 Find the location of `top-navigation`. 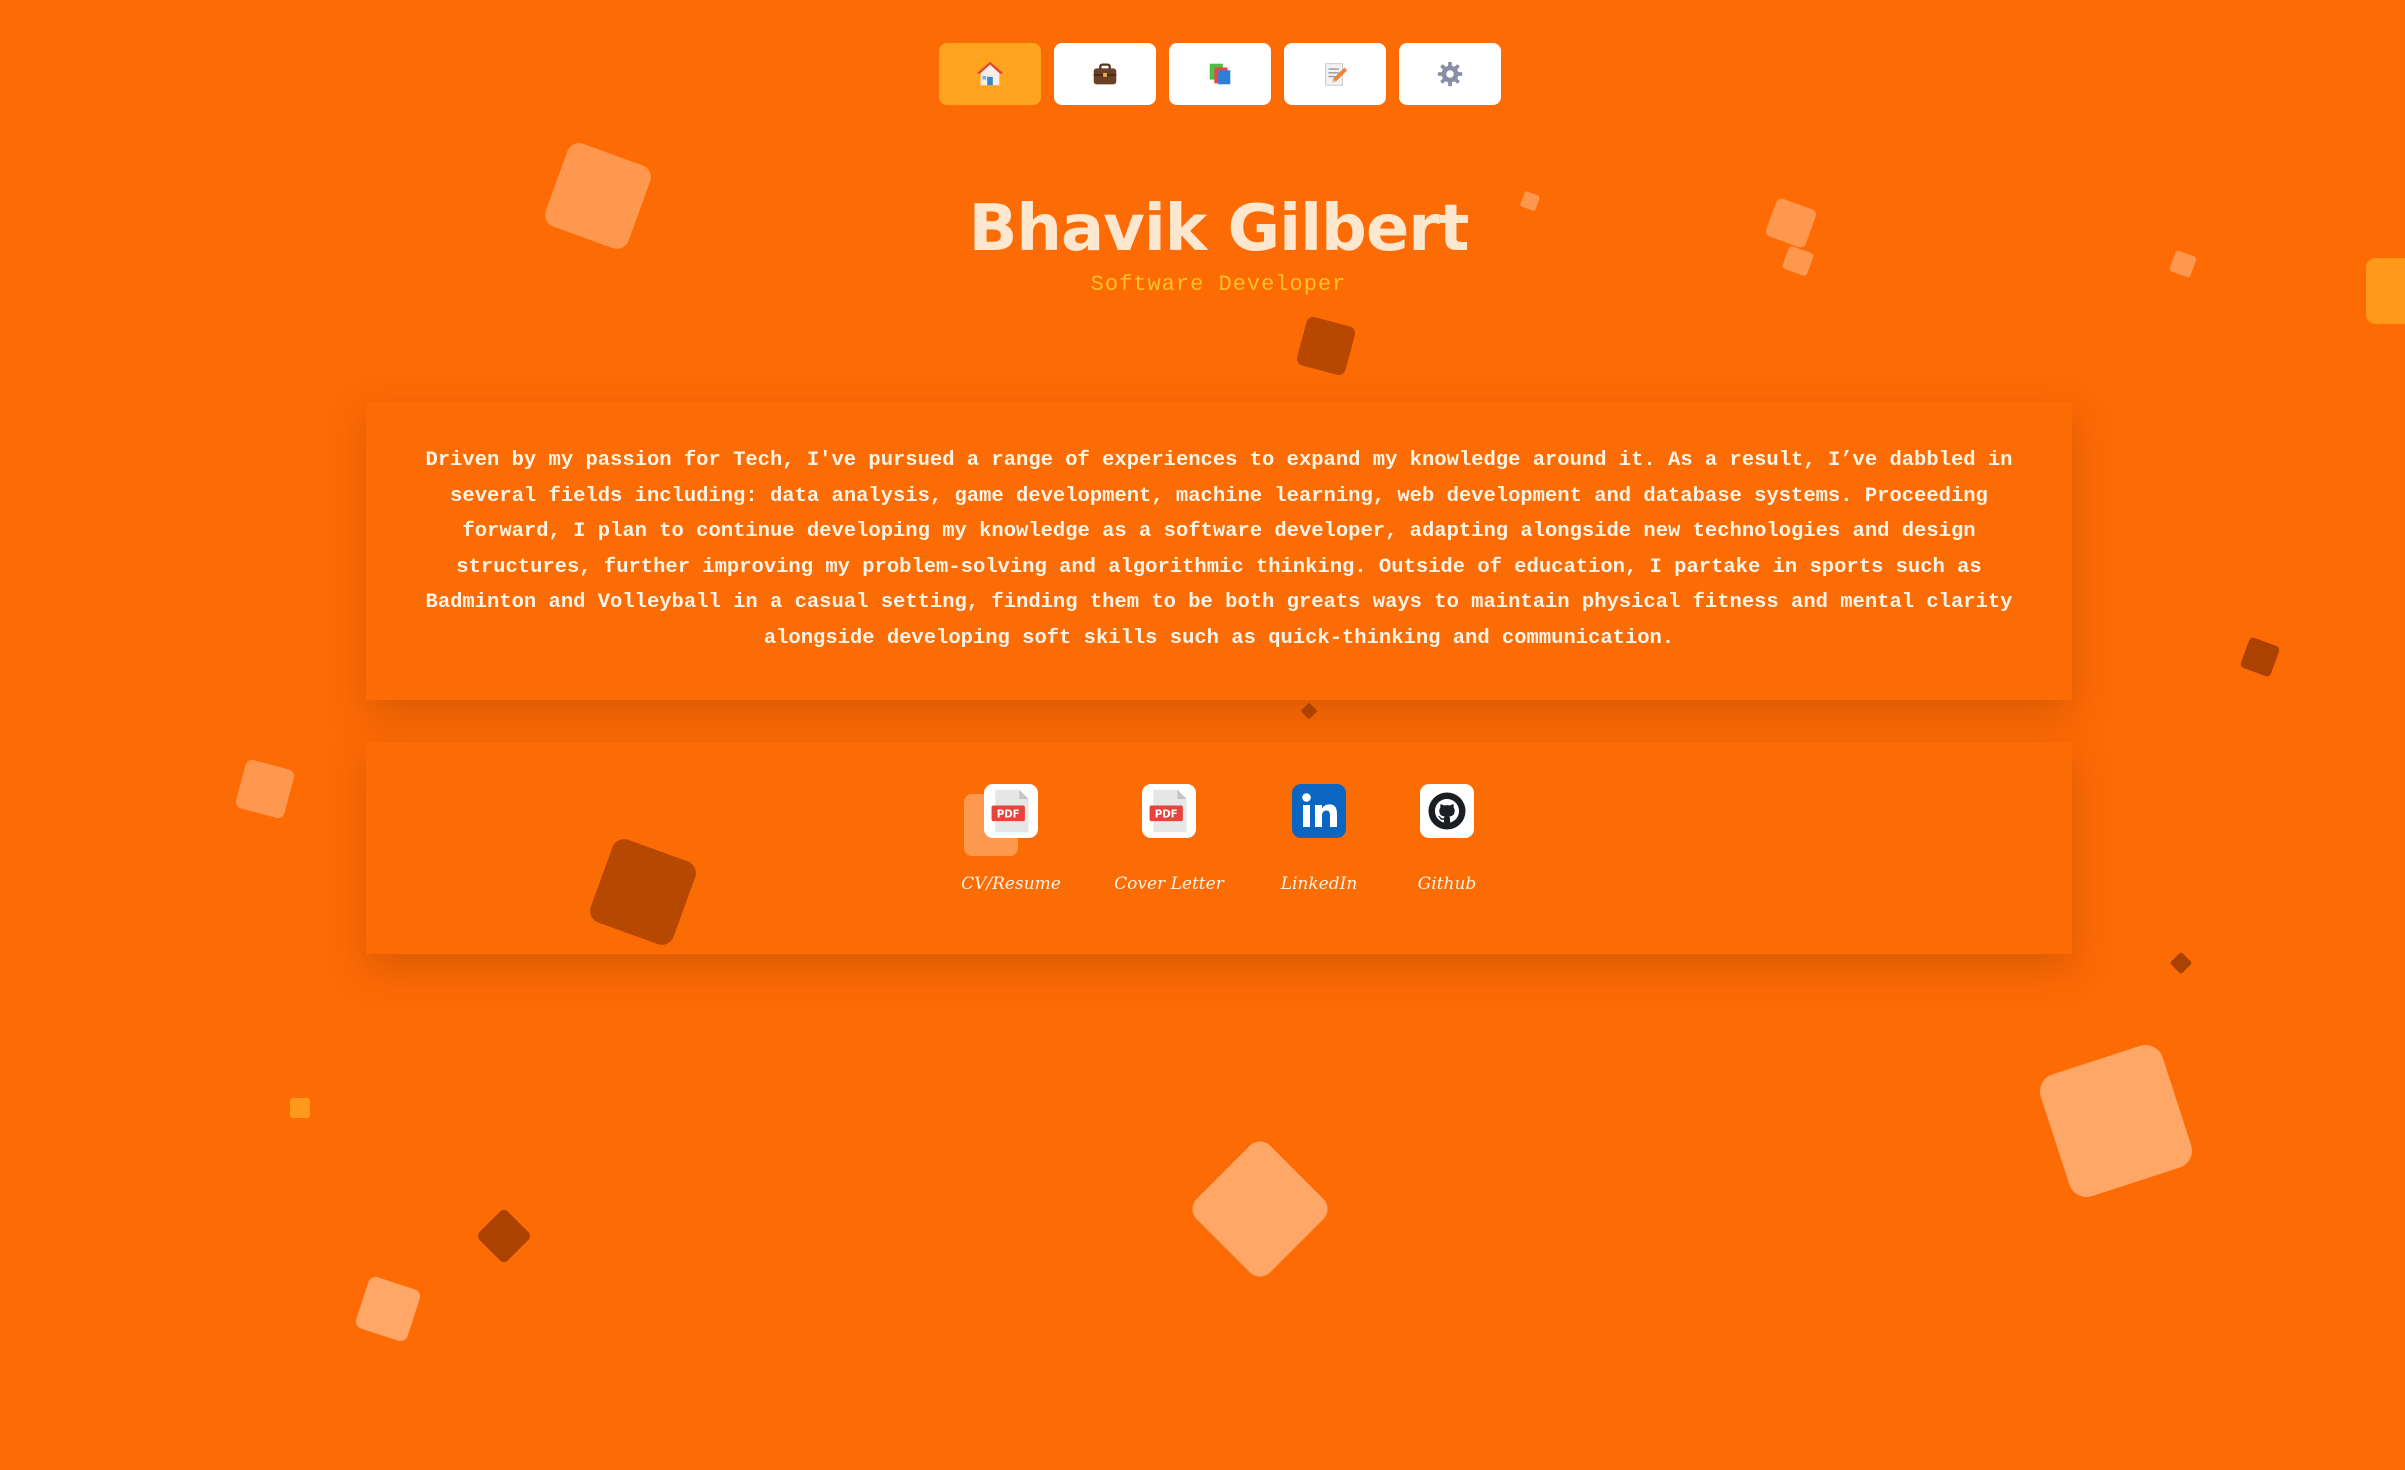

top-navigation is located at coordinates (1220, 74).